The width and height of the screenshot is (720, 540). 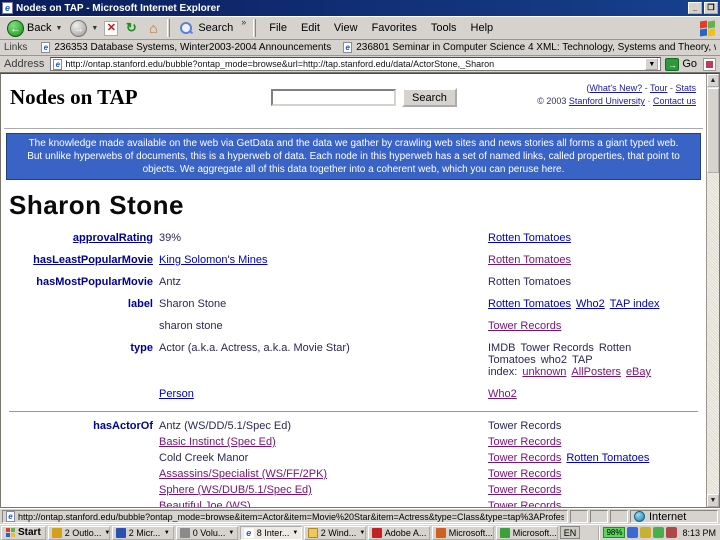 What do you see at coordinates (346, 28) in the screenshot?
I see `menu-item-view: View` at bounding box center [346, 28].